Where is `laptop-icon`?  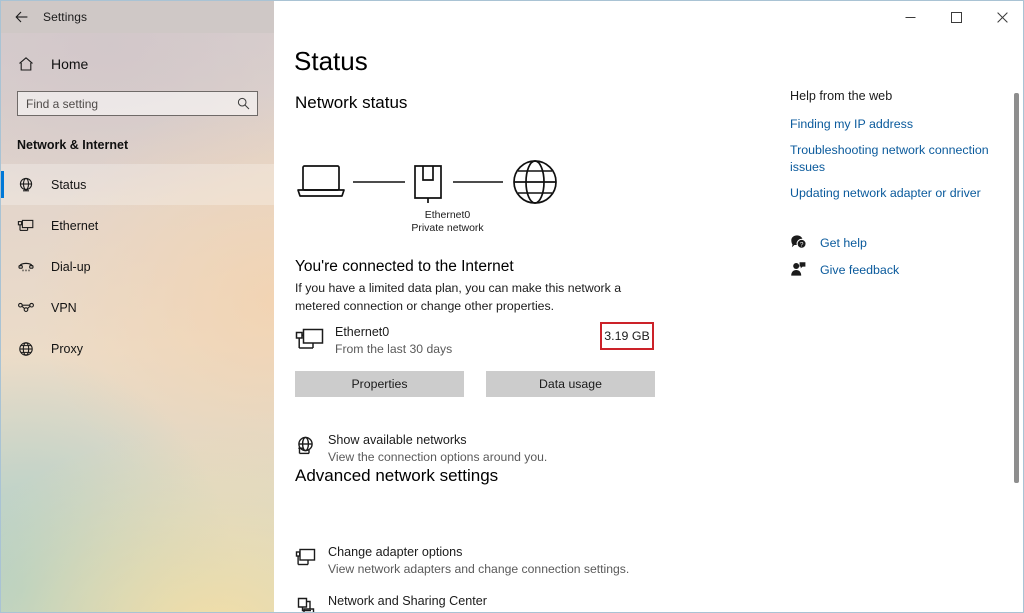 laptop-icon is located at coordinates (321, 181).